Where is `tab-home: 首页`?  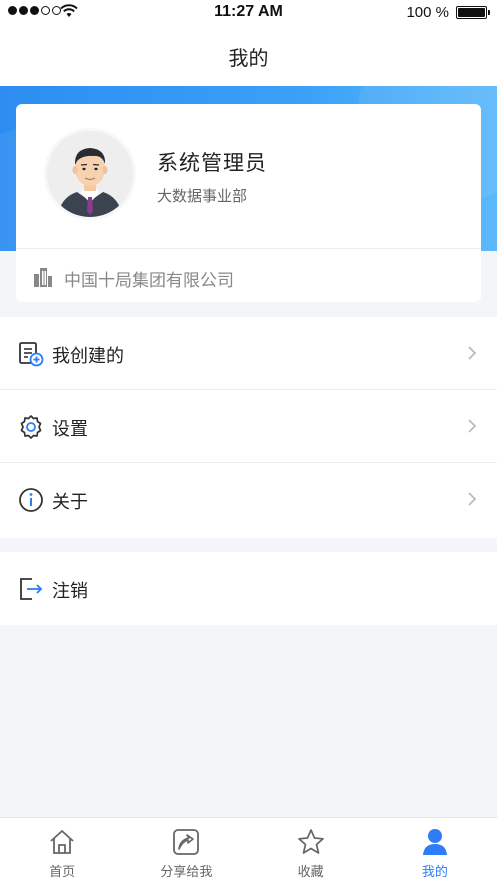 tab-home: 首页 is located at coordinates (62, 850).